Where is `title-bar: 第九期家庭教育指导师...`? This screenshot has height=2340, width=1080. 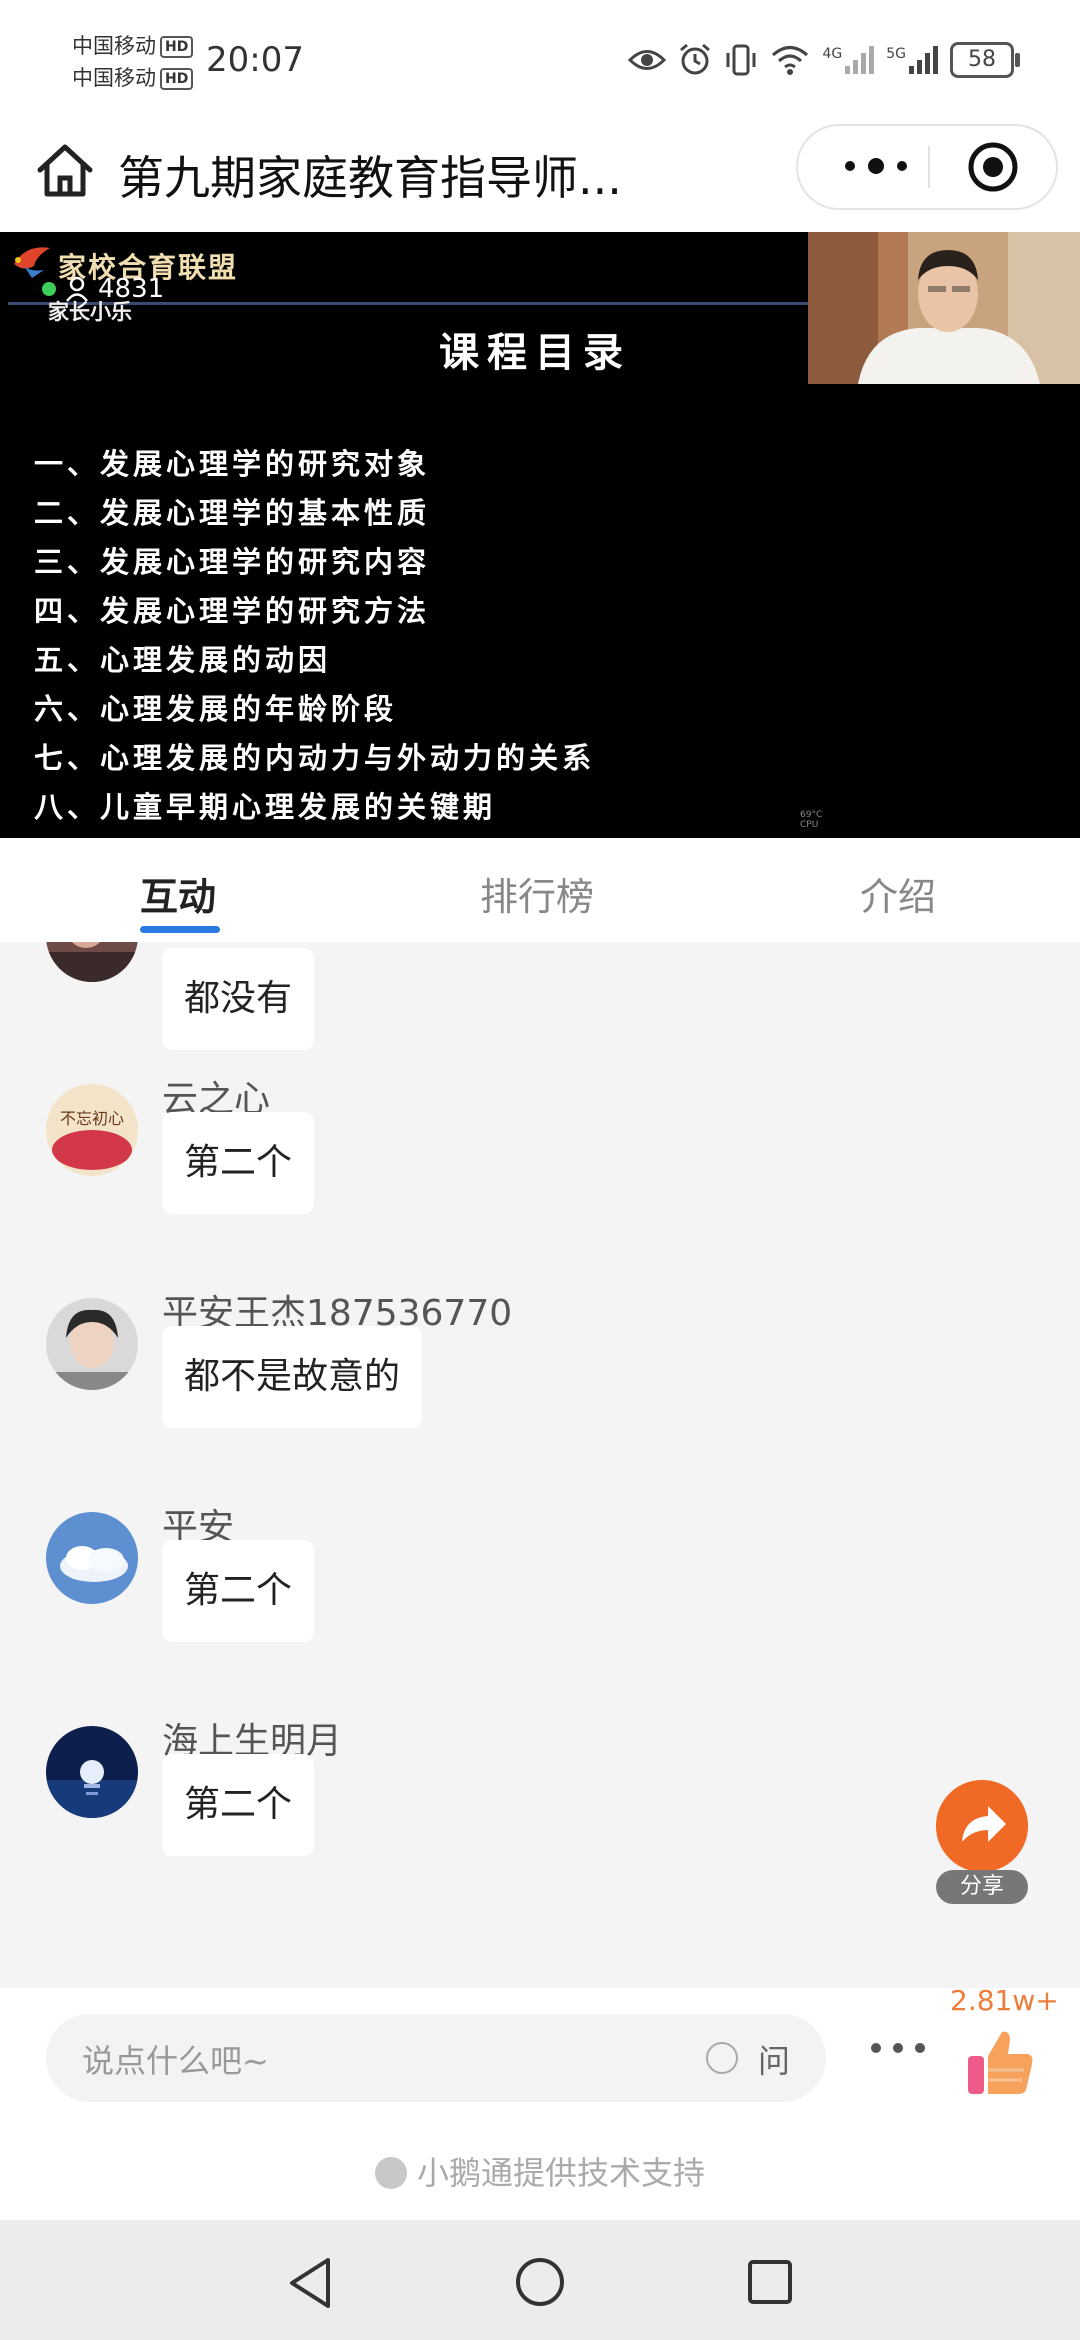
title-bar: 第九期家庭教育指导师... is located at coordinates (540, 175).